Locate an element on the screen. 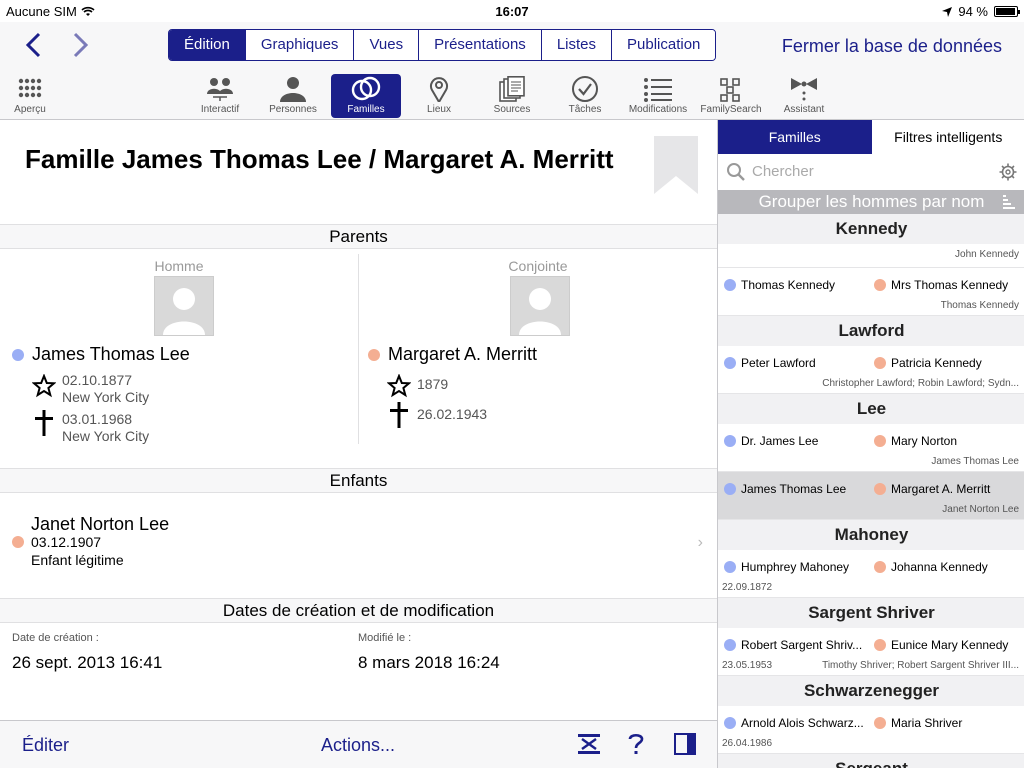 Image resolution: width=1024 pixels, height=768 pixels. tab-listes: Listes is located at coordinates (575, 45).